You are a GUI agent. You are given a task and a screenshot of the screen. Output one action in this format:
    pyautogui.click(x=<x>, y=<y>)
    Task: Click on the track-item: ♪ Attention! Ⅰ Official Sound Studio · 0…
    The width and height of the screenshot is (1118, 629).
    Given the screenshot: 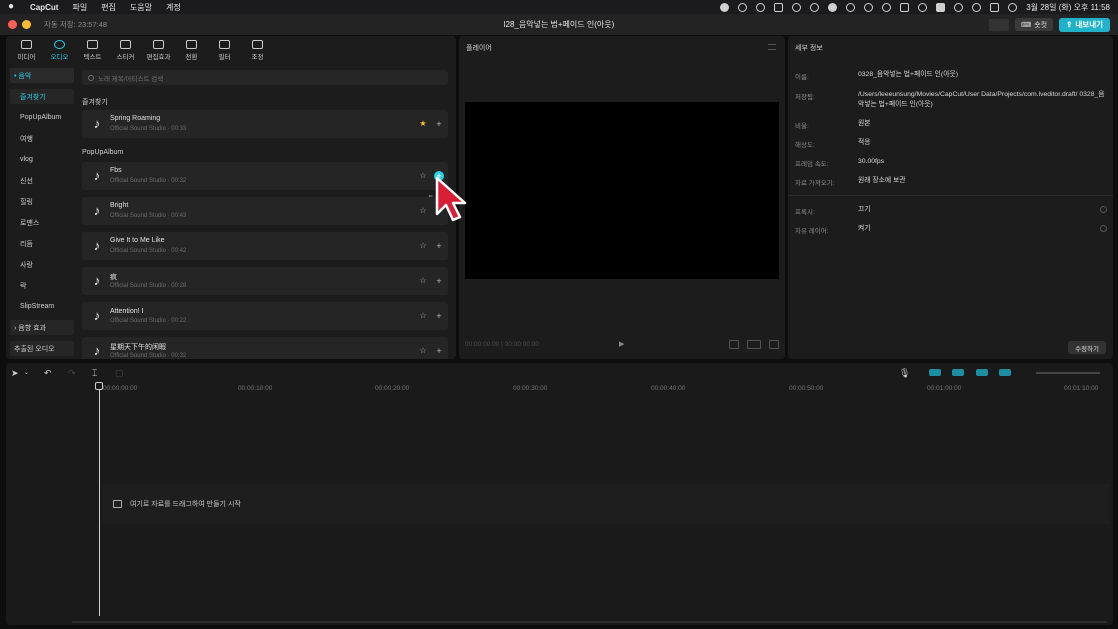 What is the action you would take?
    pyautogui.click(x=265, y=316)
    